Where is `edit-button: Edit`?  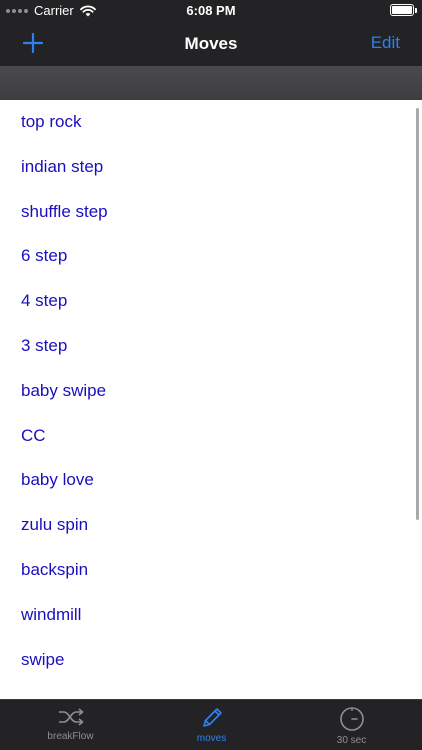 edit-button: Edit is located at coordinates (385, 43).